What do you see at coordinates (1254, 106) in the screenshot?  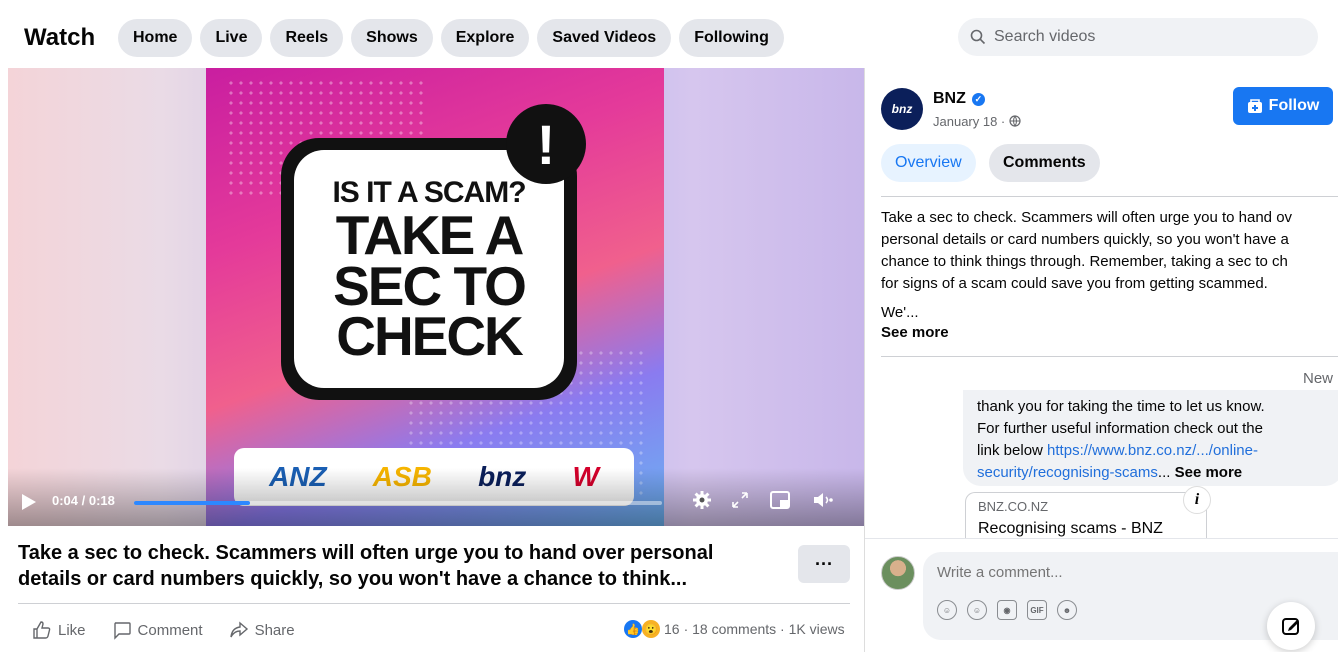 I see `follow-page-icon` at bounding box center [1254, 106].